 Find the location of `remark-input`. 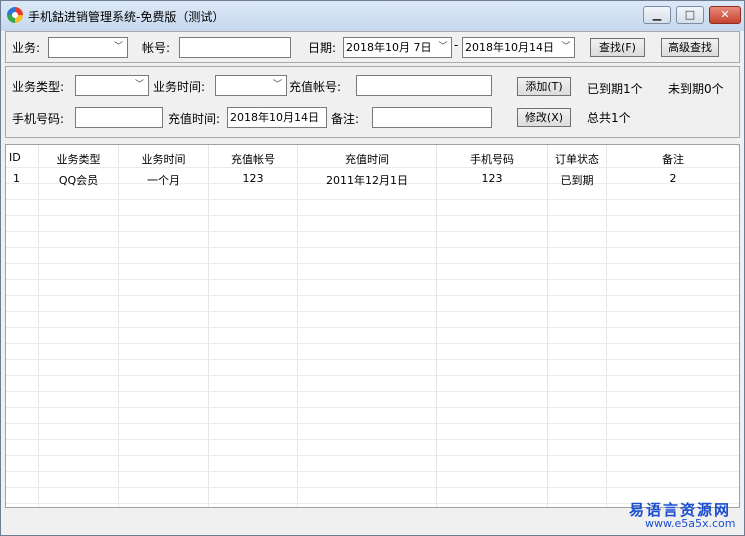

remark-input is located at coordinates (432, 117).